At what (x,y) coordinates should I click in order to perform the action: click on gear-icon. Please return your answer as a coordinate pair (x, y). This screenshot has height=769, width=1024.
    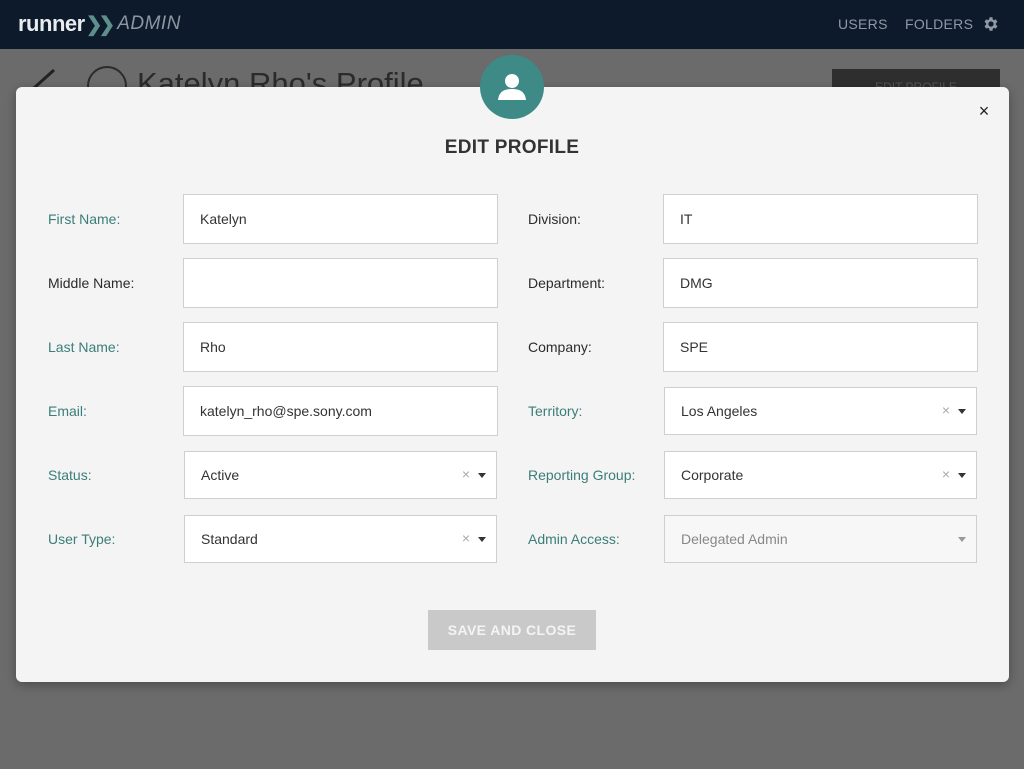
    Looking at the image, I should click on (991, 24).